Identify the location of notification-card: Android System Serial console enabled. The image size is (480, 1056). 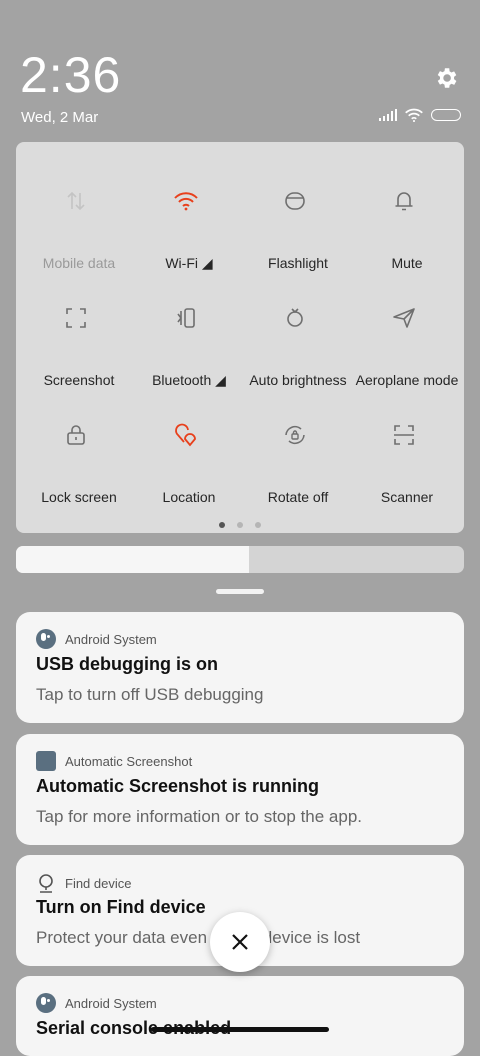
(240, 1016).